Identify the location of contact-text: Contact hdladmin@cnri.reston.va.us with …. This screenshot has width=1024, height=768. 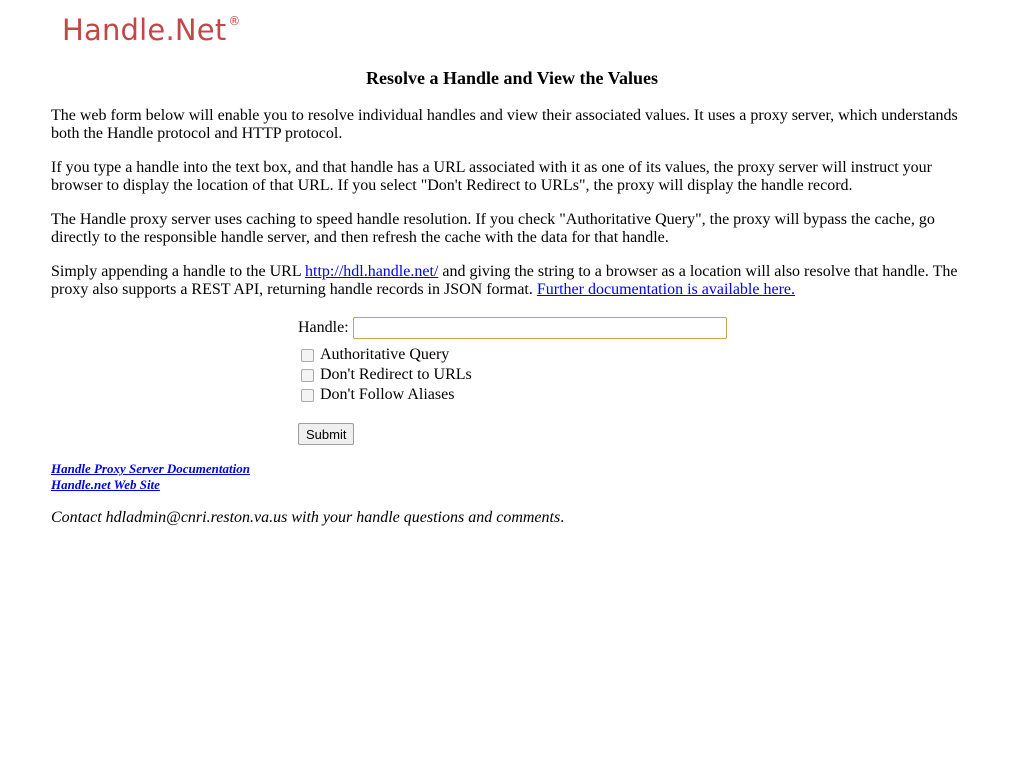
(306, 517).